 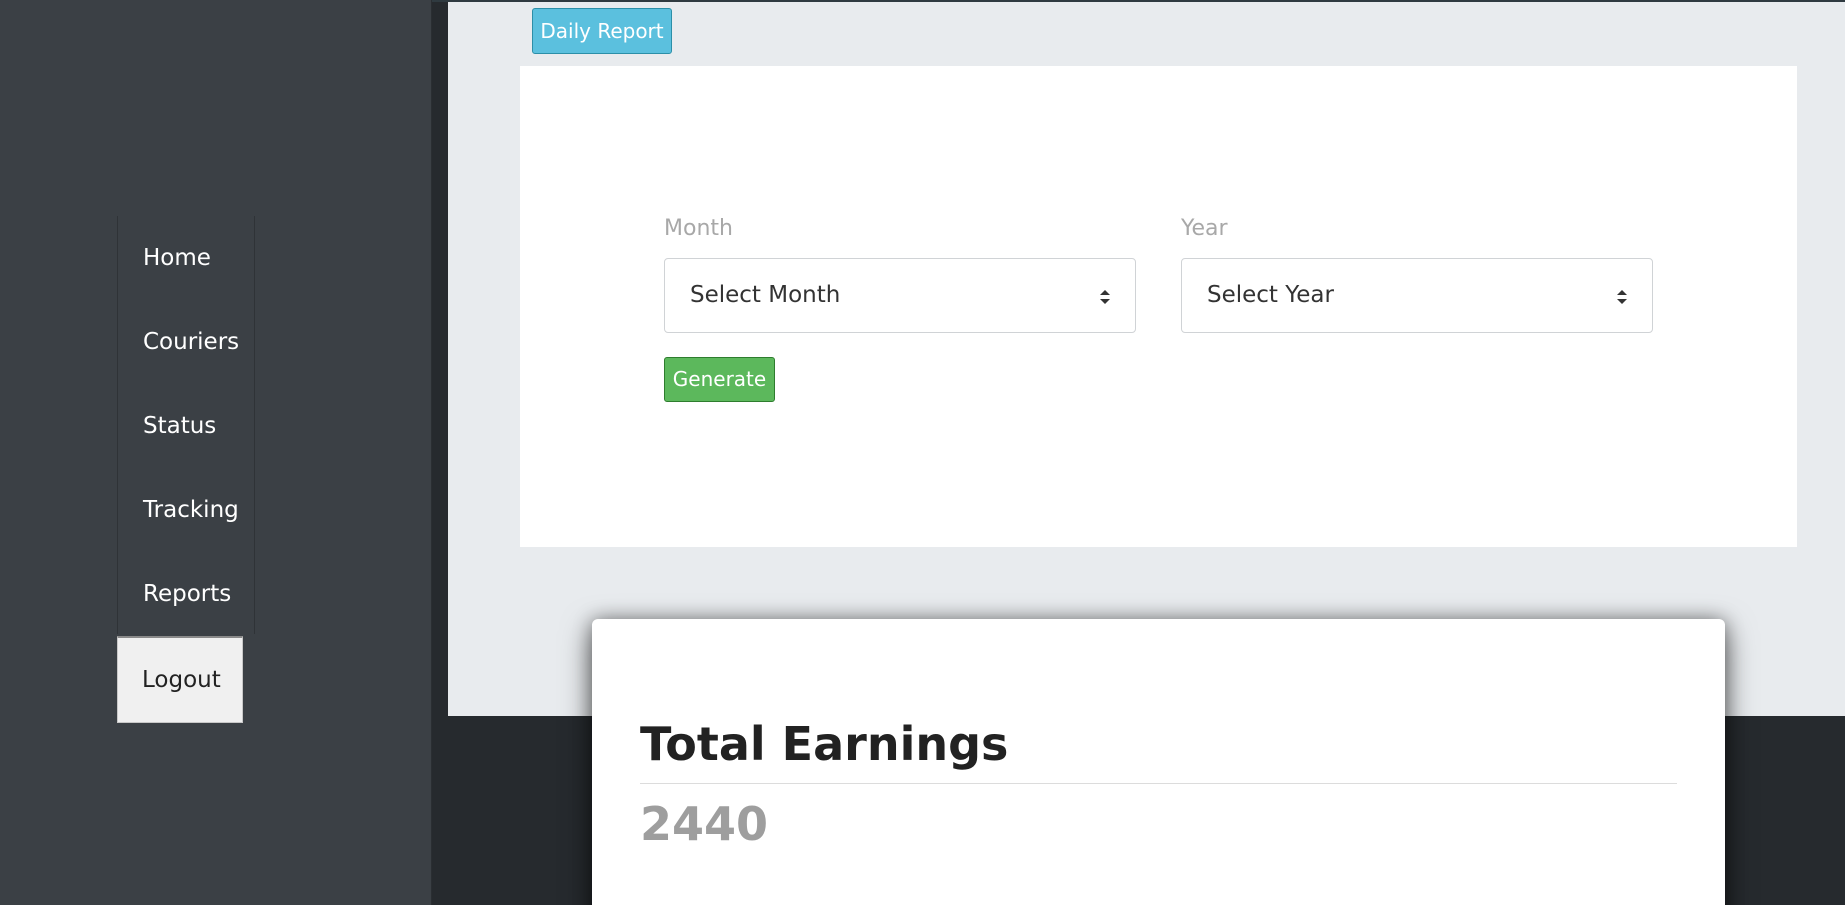 I want to click on month-select-value: Select Month, so click(x=765, y=295).